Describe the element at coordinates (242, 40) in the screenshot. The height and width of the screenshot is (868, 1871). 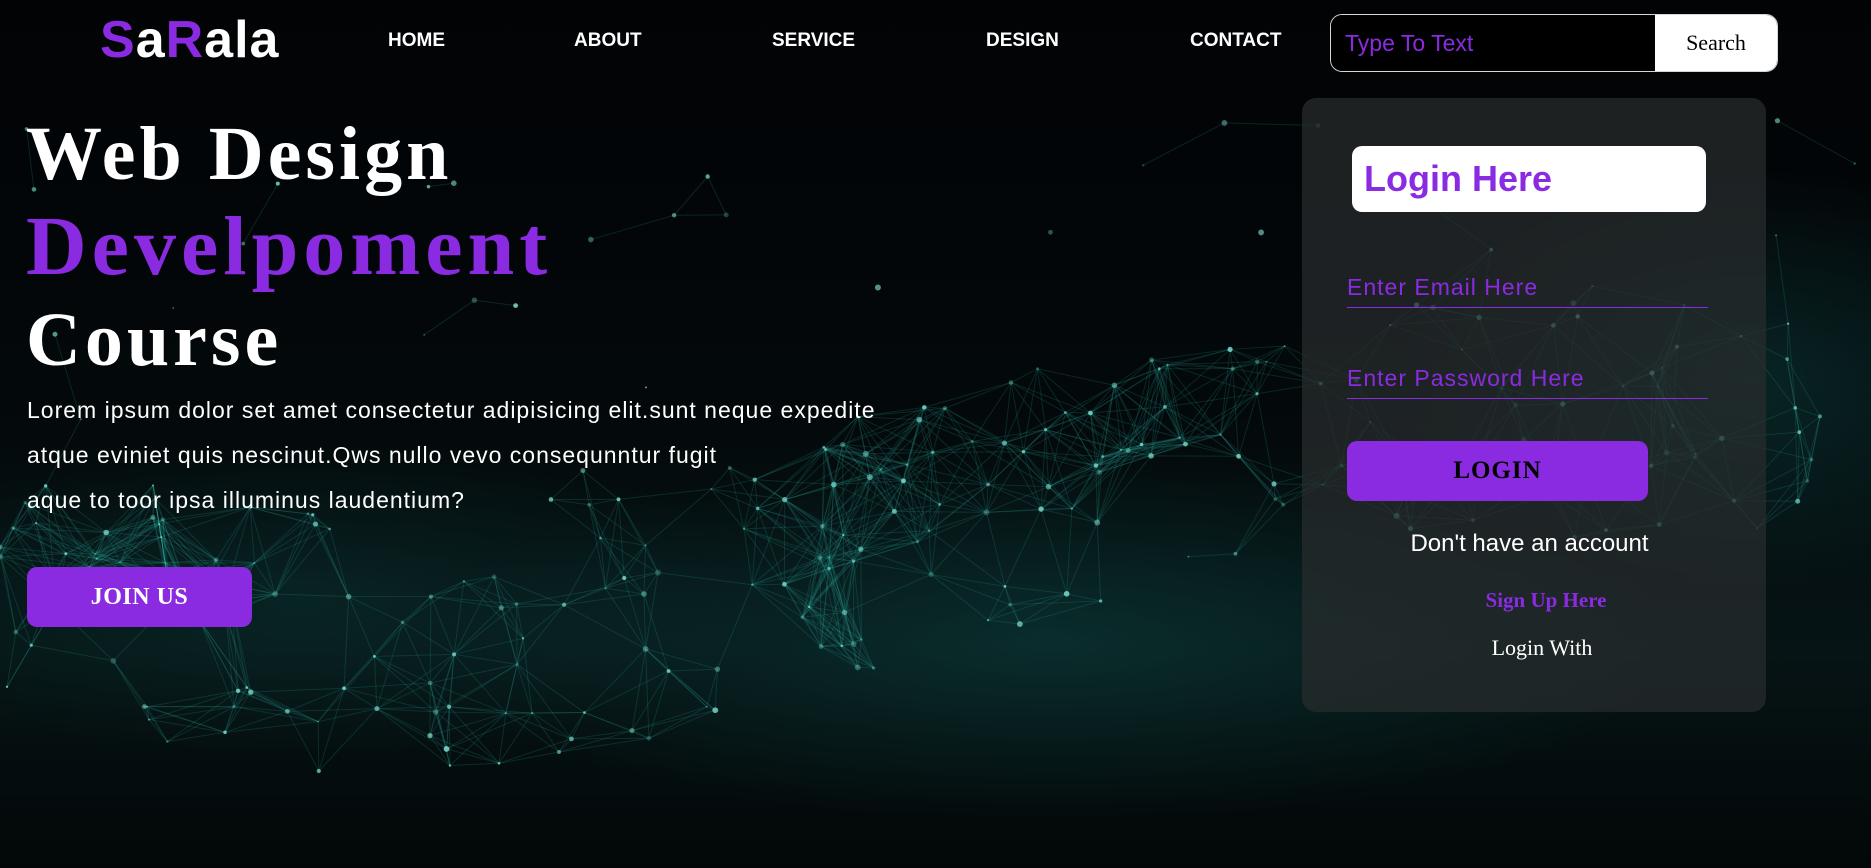
I see `logo-letters-ala: ala` at that location.